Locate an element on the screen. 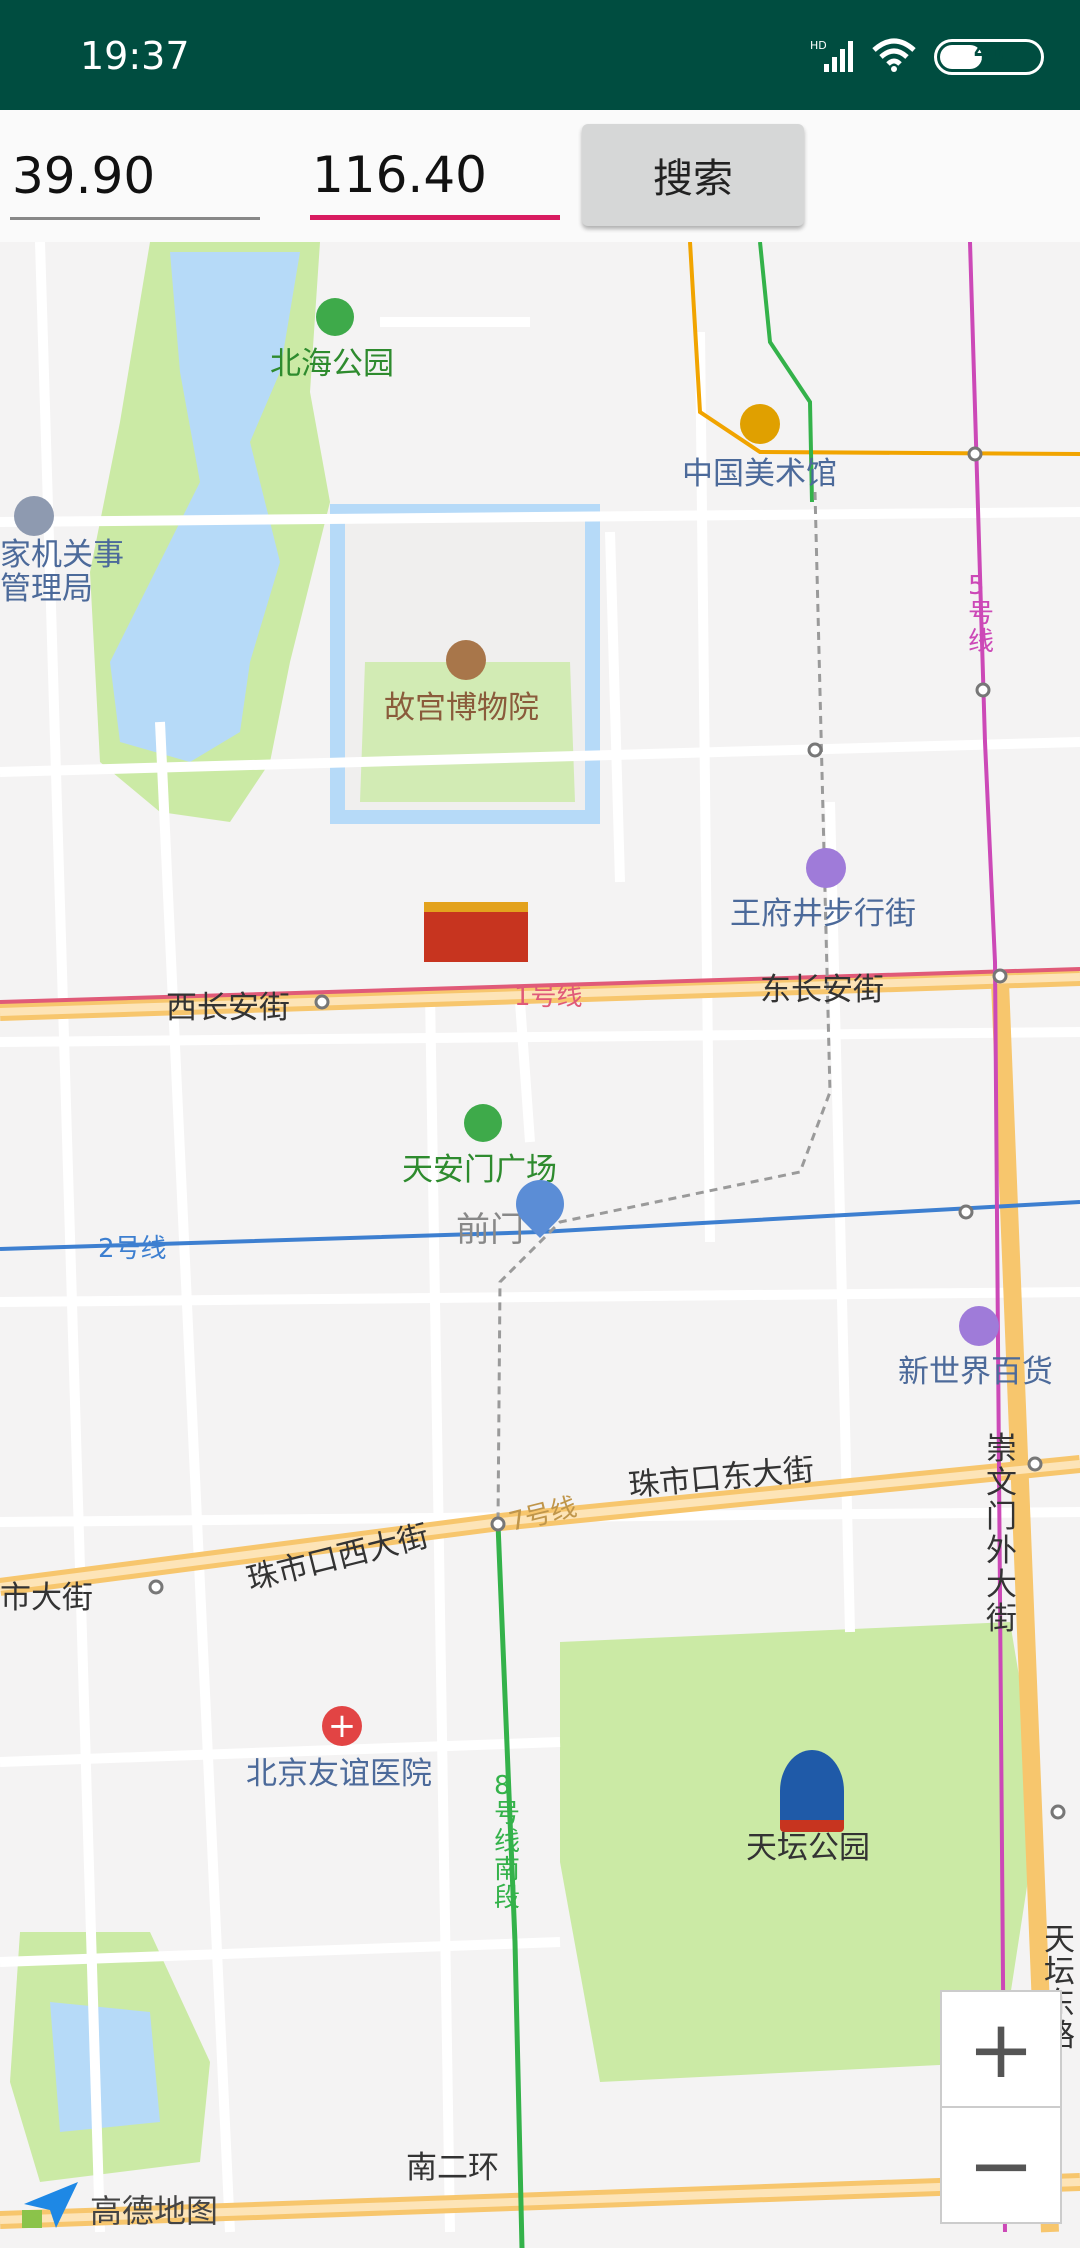 The image size is (1080, 2248). temple-of-heaven-icon is located at coordinates (812, 1791).